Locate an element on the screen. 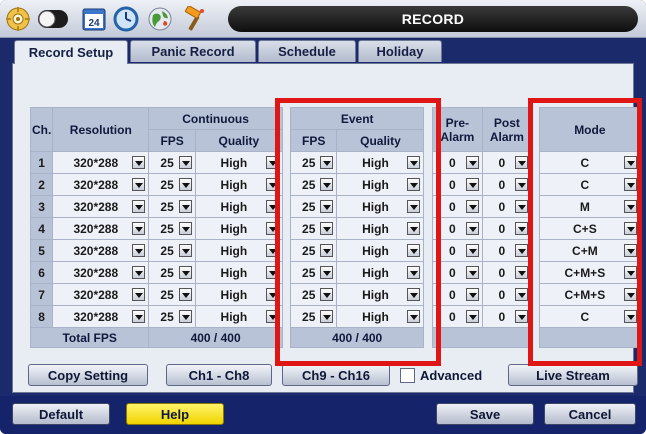 The width and height of the screenshot is (646, 434). mode-cell: M is located at coordinates (590, 206).